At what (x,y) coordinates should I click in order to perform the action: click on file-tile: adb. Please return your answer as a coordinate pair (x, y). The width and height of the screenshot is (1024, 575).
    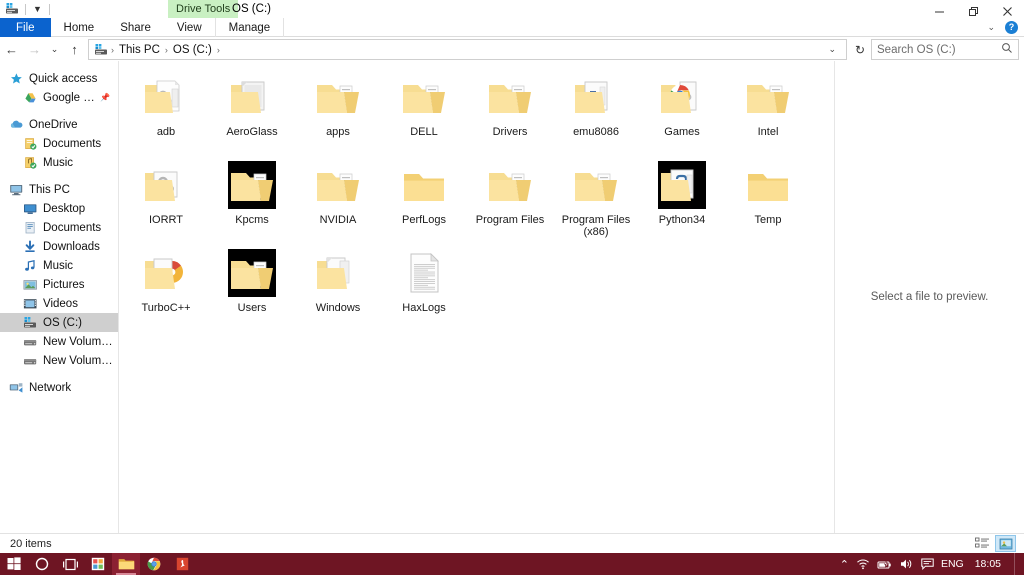
    Looking at the image, I should click on (166, 111).